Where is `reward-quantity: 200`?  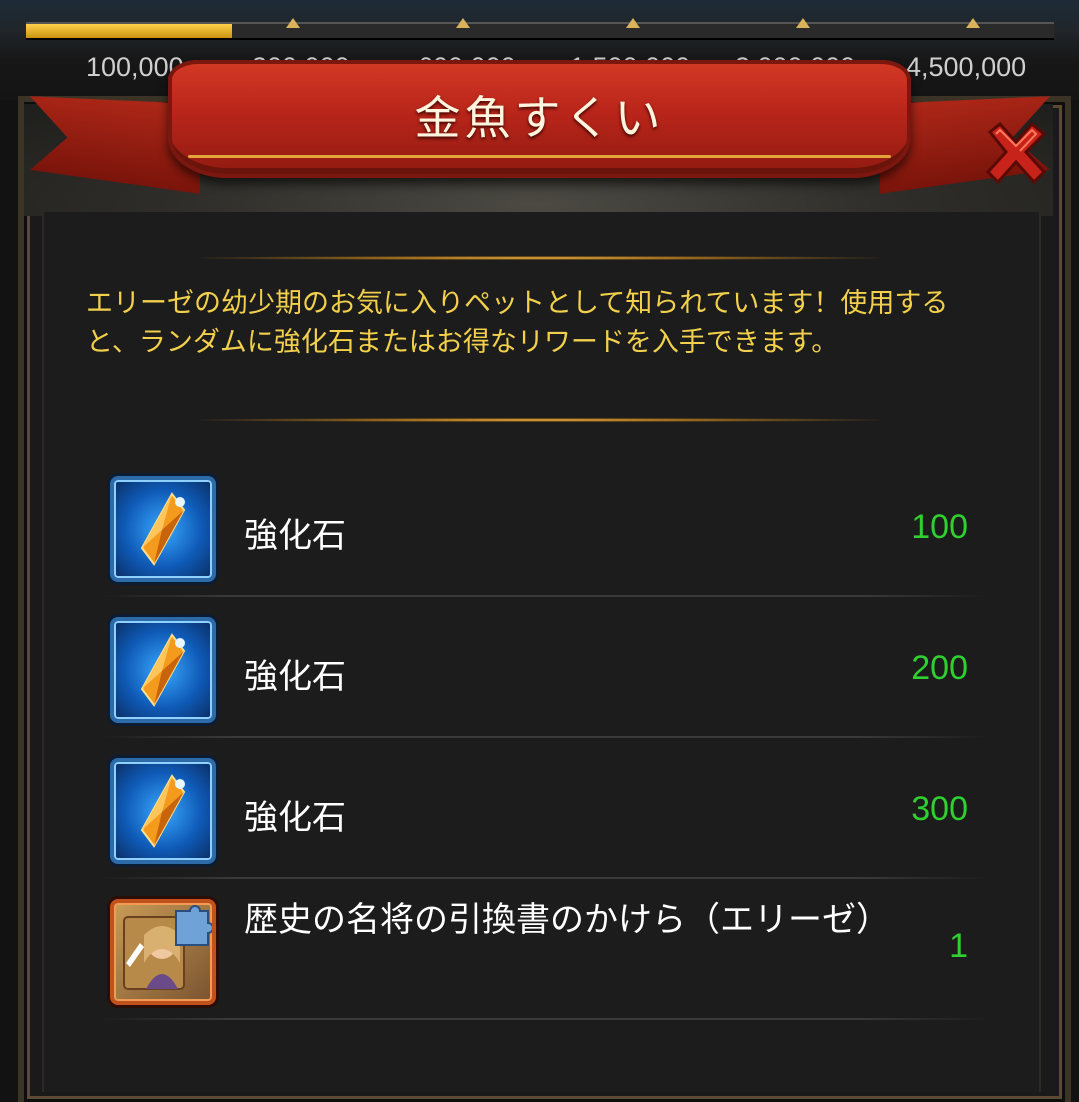
reward-quantity: 200 is located at coordinates (939, 668).